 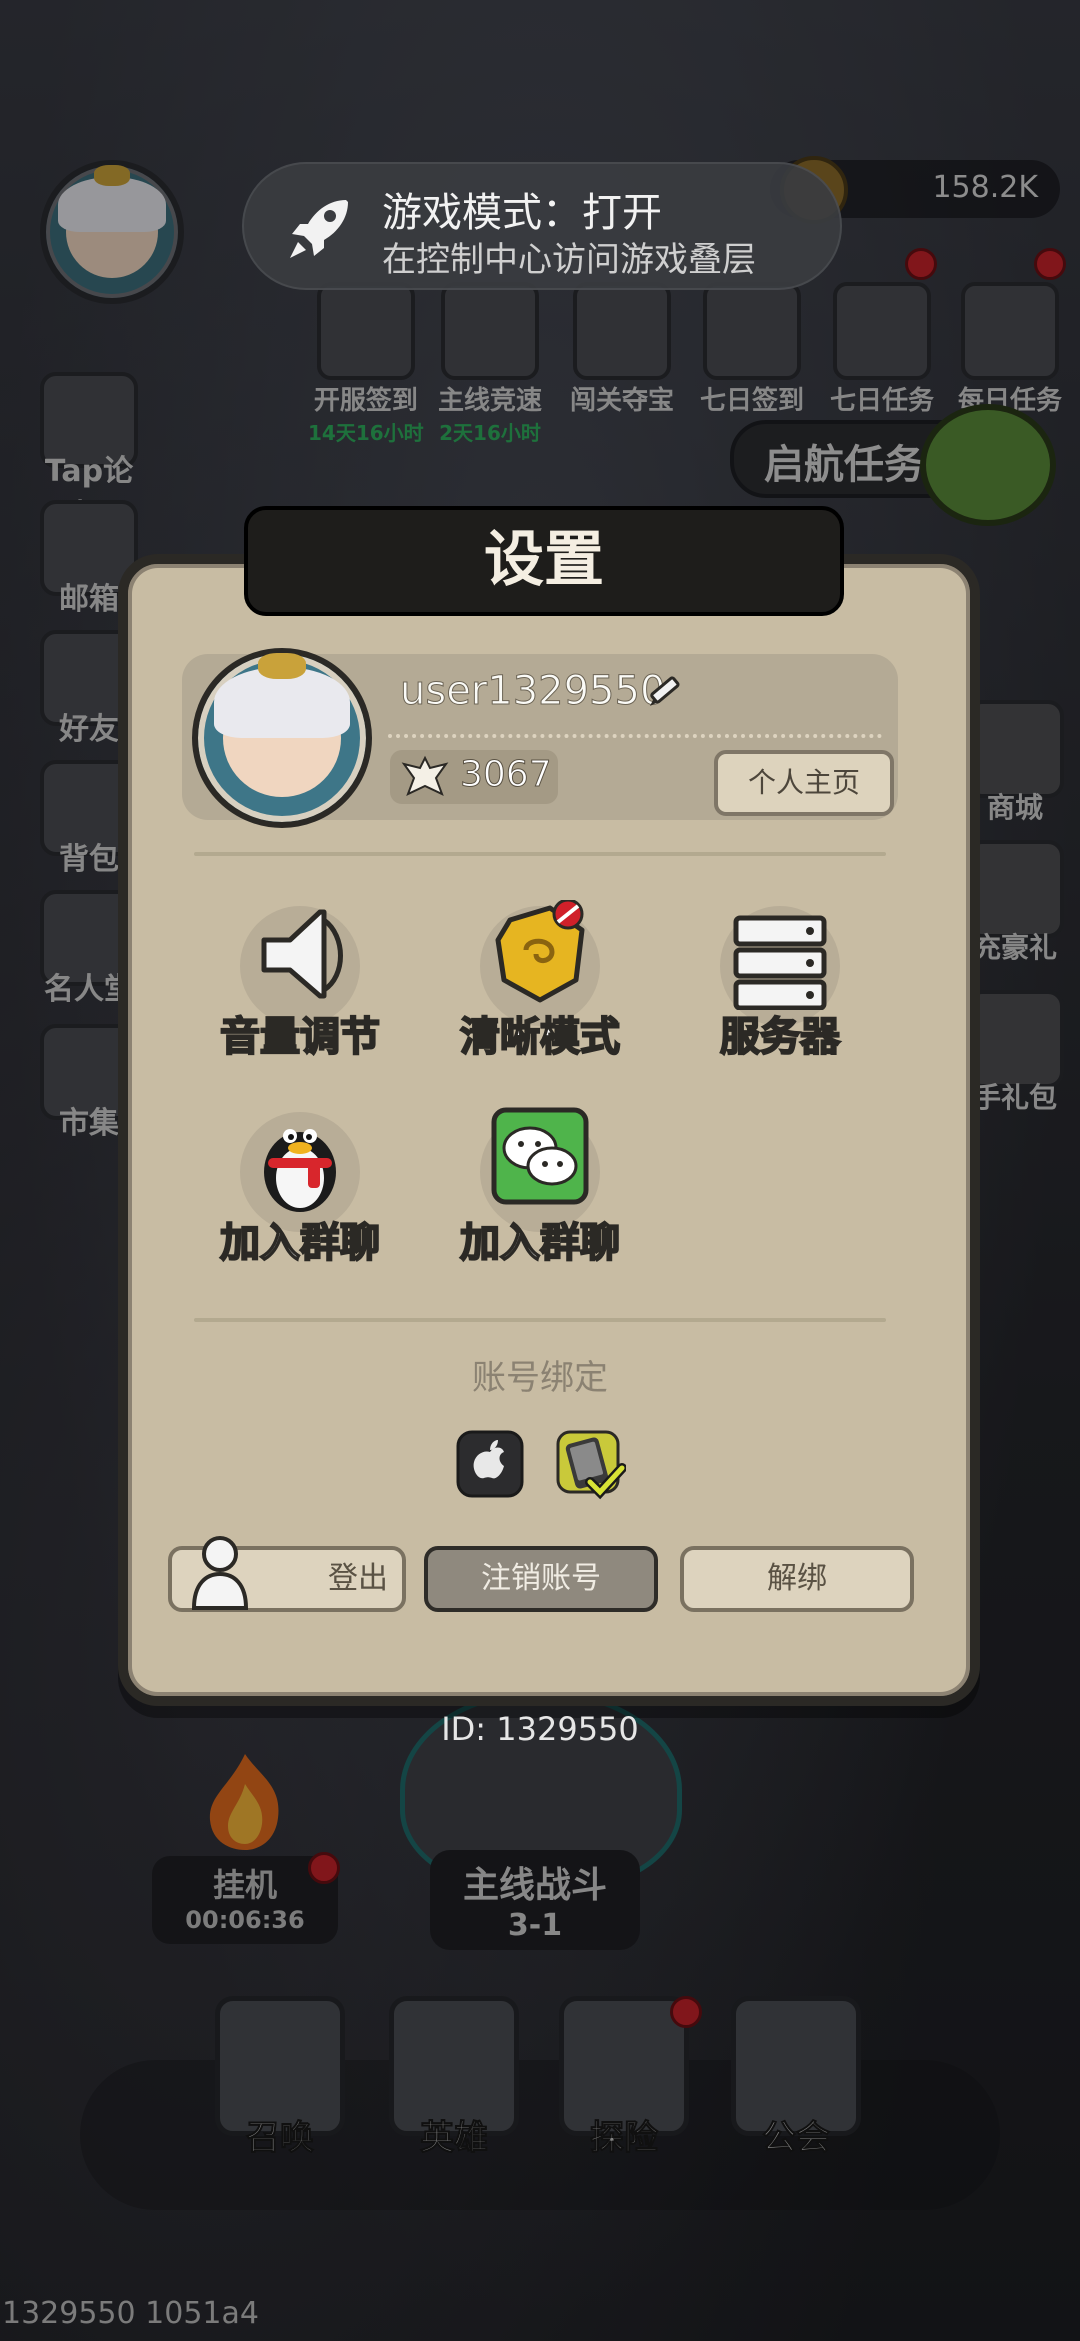 I want to click on settings-title: 设置, so click(x=544, y=561).